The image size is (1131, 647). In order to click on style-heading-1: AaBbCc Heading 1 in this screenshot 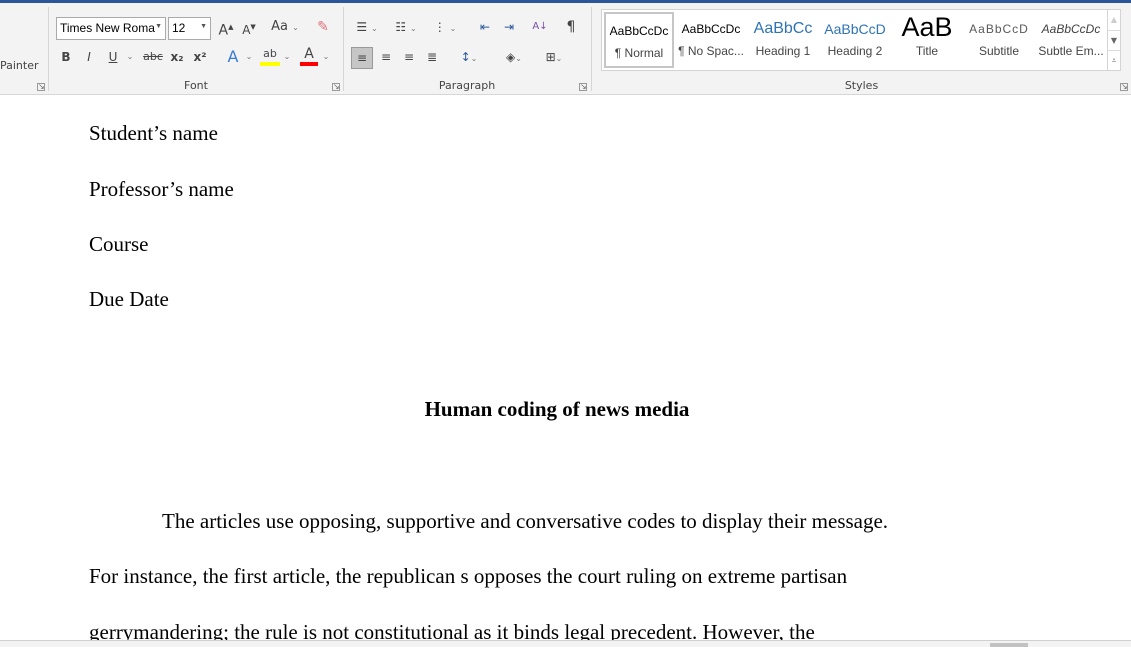, I will do `click(783, 40)`.